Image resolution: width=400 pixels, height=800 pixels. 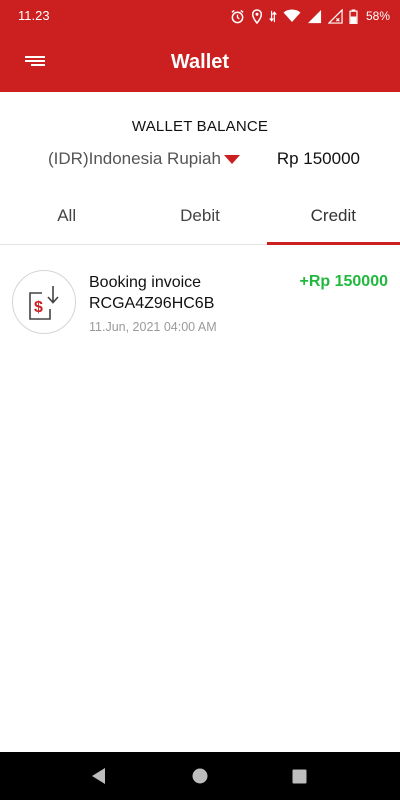 I want to click on alarm-icon, so click(x=237, y=16).